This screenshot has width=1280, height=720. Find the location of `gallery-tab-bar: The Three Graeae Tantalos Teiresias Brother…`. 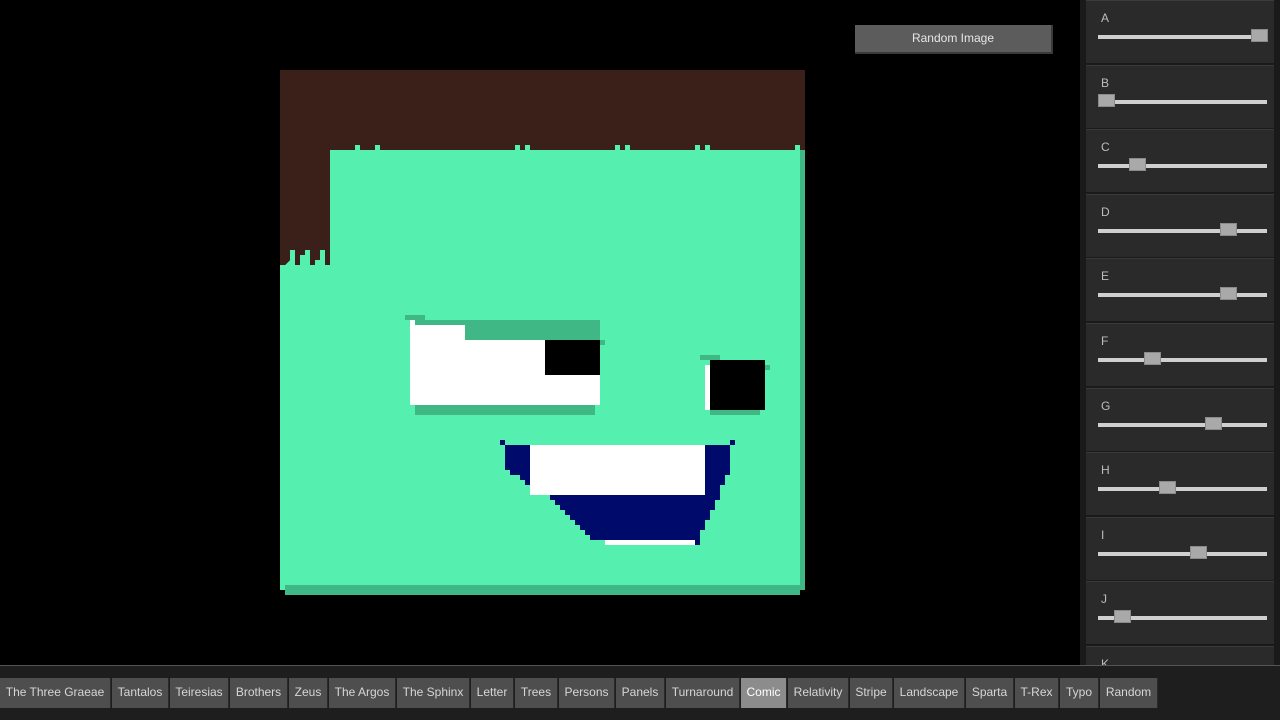

gallery-tab-bar: The Three Graeae Tantalos Teiresias Brother… is located at coordinates (640, 692).